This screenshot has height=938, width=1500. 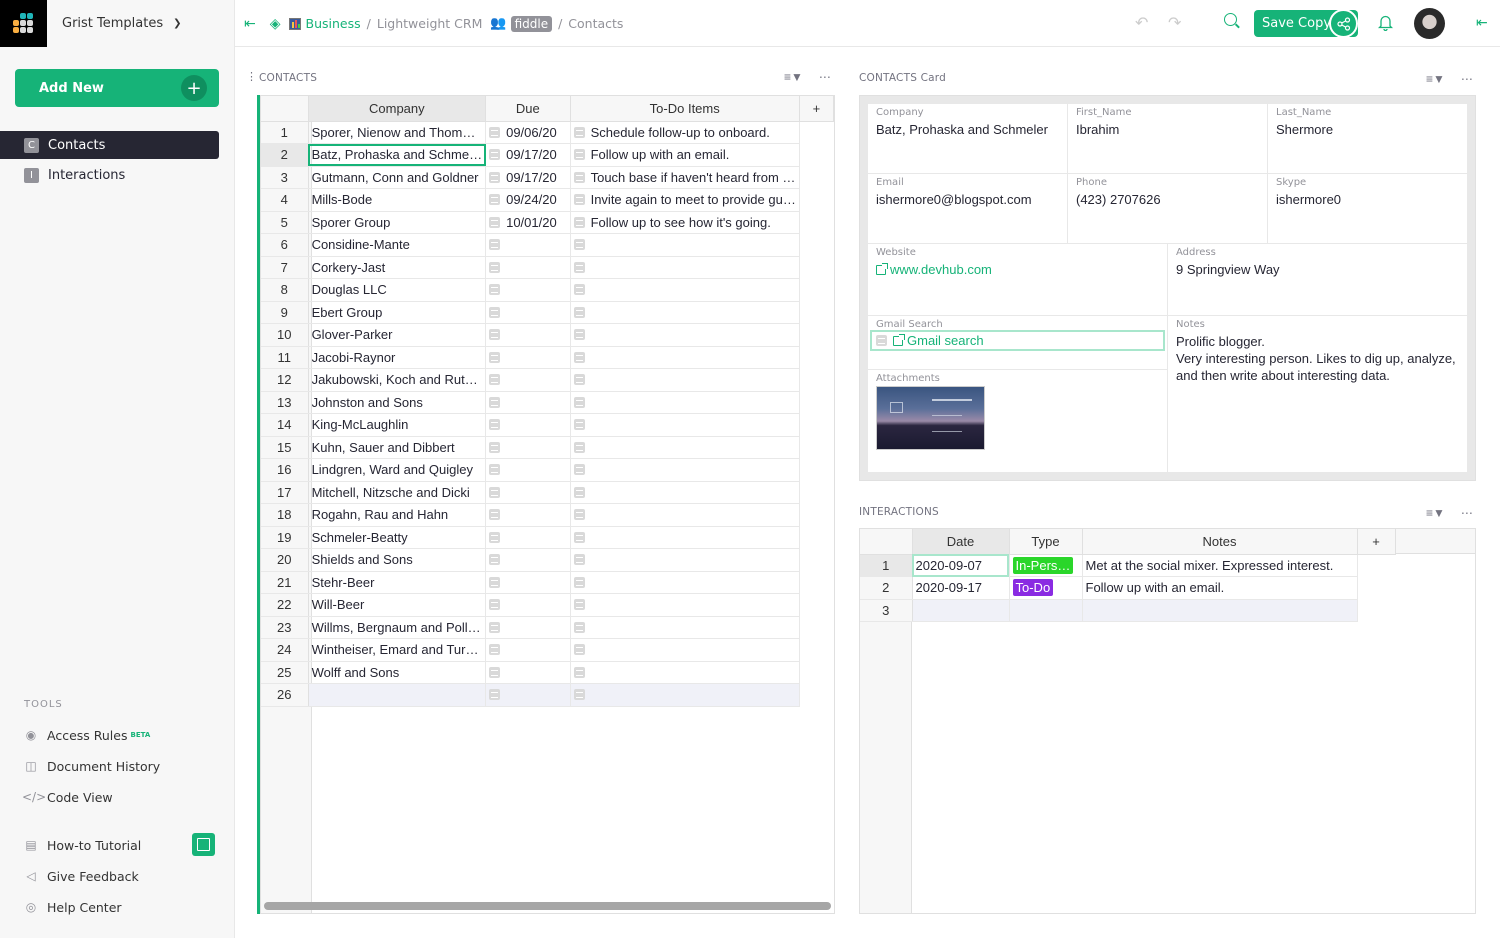 I want to click on row-number: 10, so click(x=285, y=335).